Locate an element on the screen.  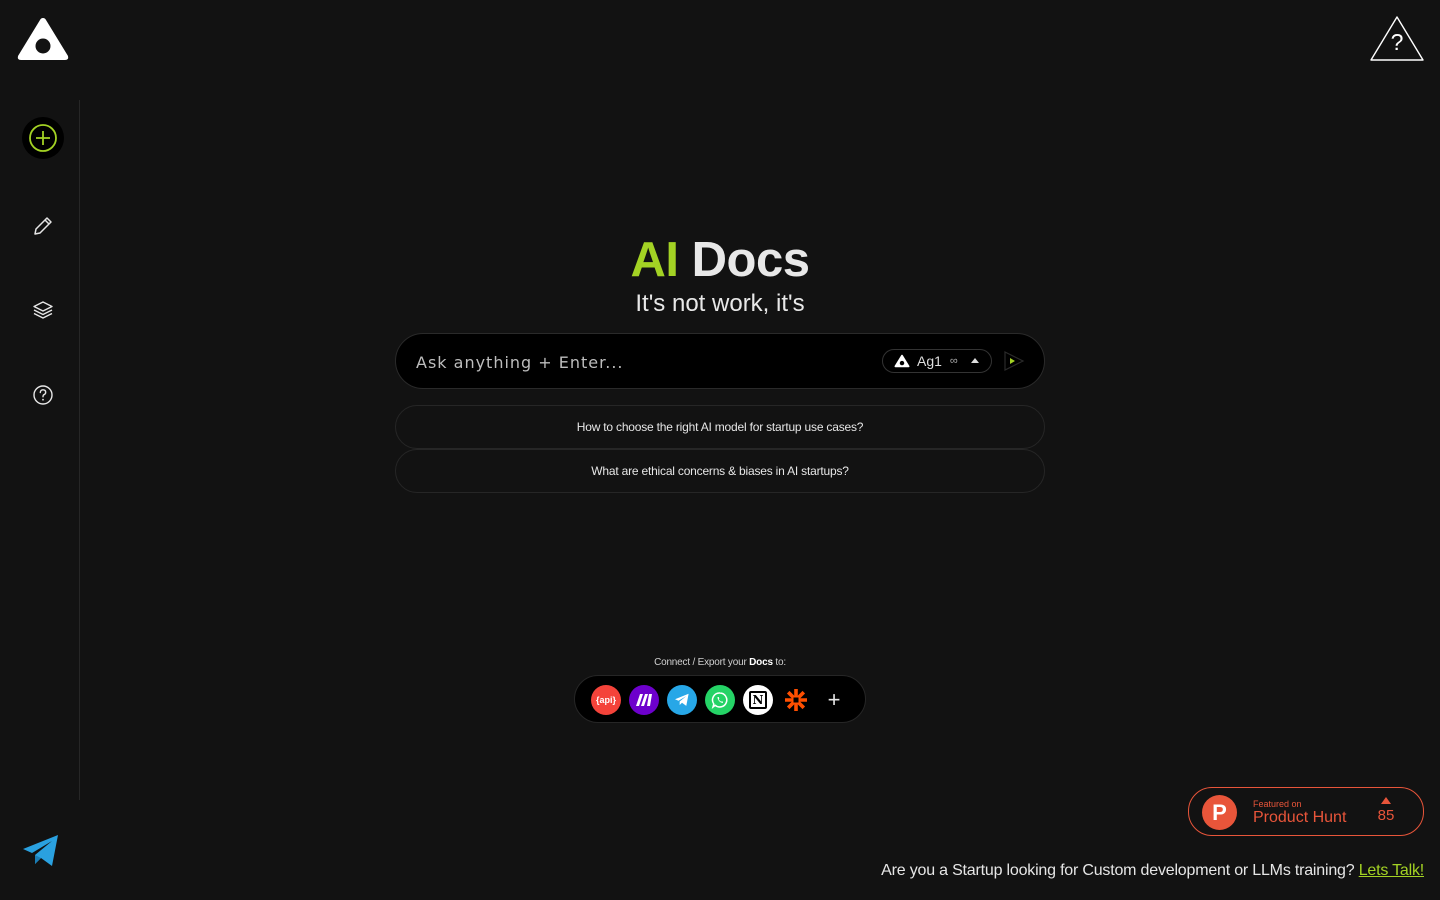
lets-talk-link: Lets Talk! is located at coordinates (1392, 870).